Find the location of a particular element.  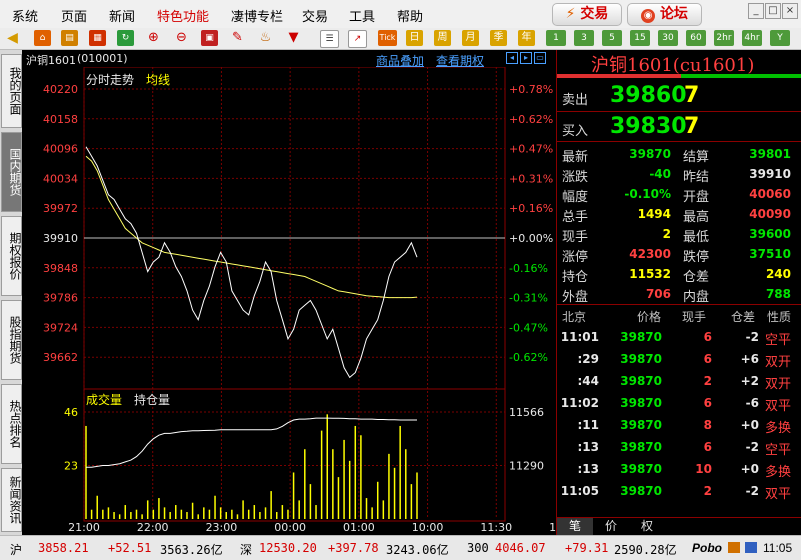

sidebar-tab-news: 新闻资讯 is located at coordinates (11, 500).